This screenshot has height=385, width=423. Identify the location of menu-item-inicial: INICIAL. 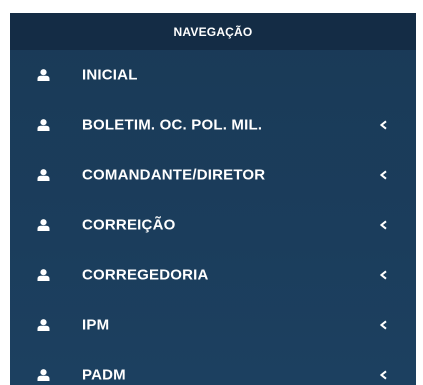
(213, 75).